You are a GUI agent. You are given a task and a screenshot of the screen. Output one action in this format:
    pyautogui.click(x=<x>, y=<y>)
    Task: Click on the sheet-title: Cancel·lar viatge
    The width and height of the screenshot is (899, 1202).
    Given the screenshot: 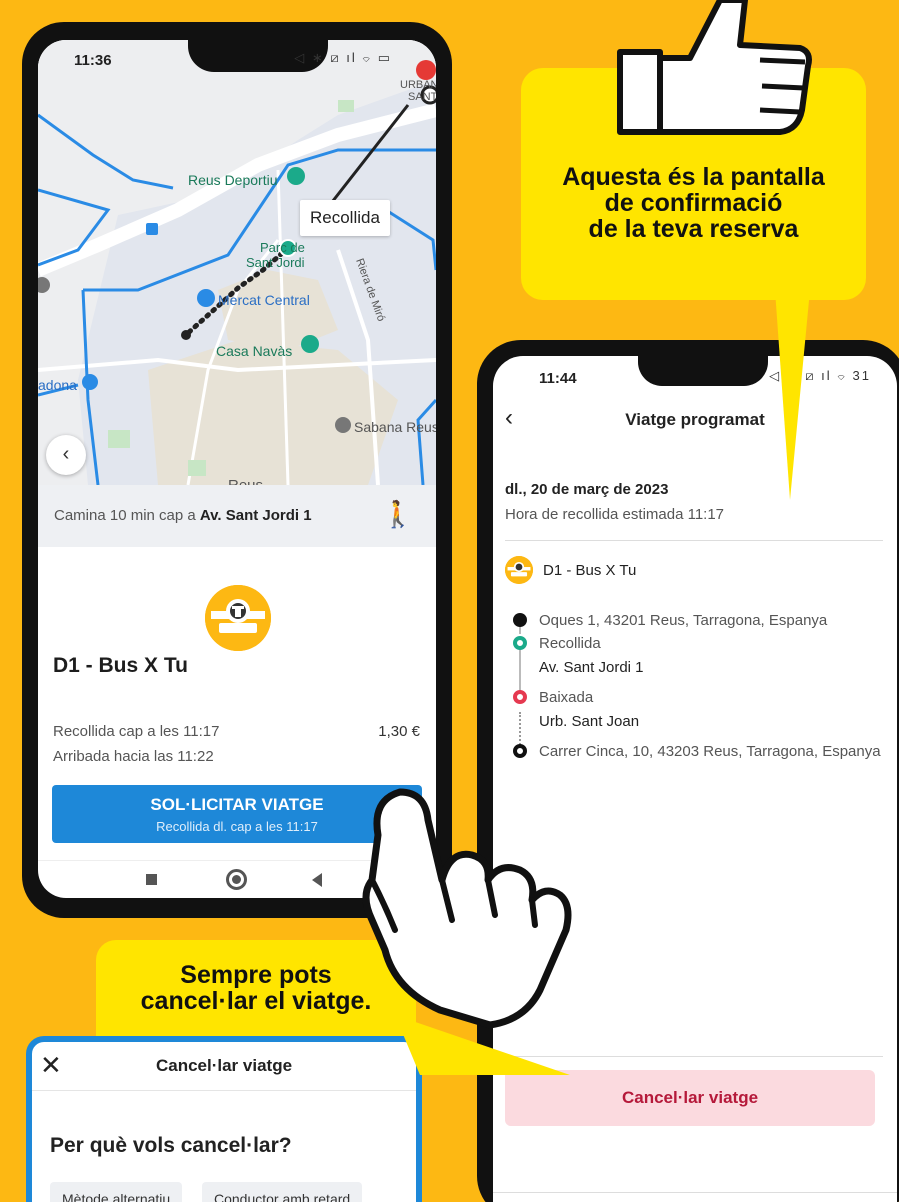 What is the action you would take?
    pyautogui.click(x=224, y=1065)
    